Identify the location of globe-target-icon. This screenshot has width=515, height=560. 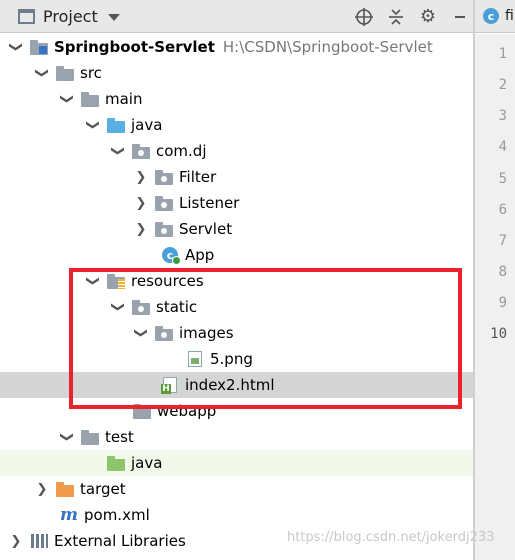
(364, 17).